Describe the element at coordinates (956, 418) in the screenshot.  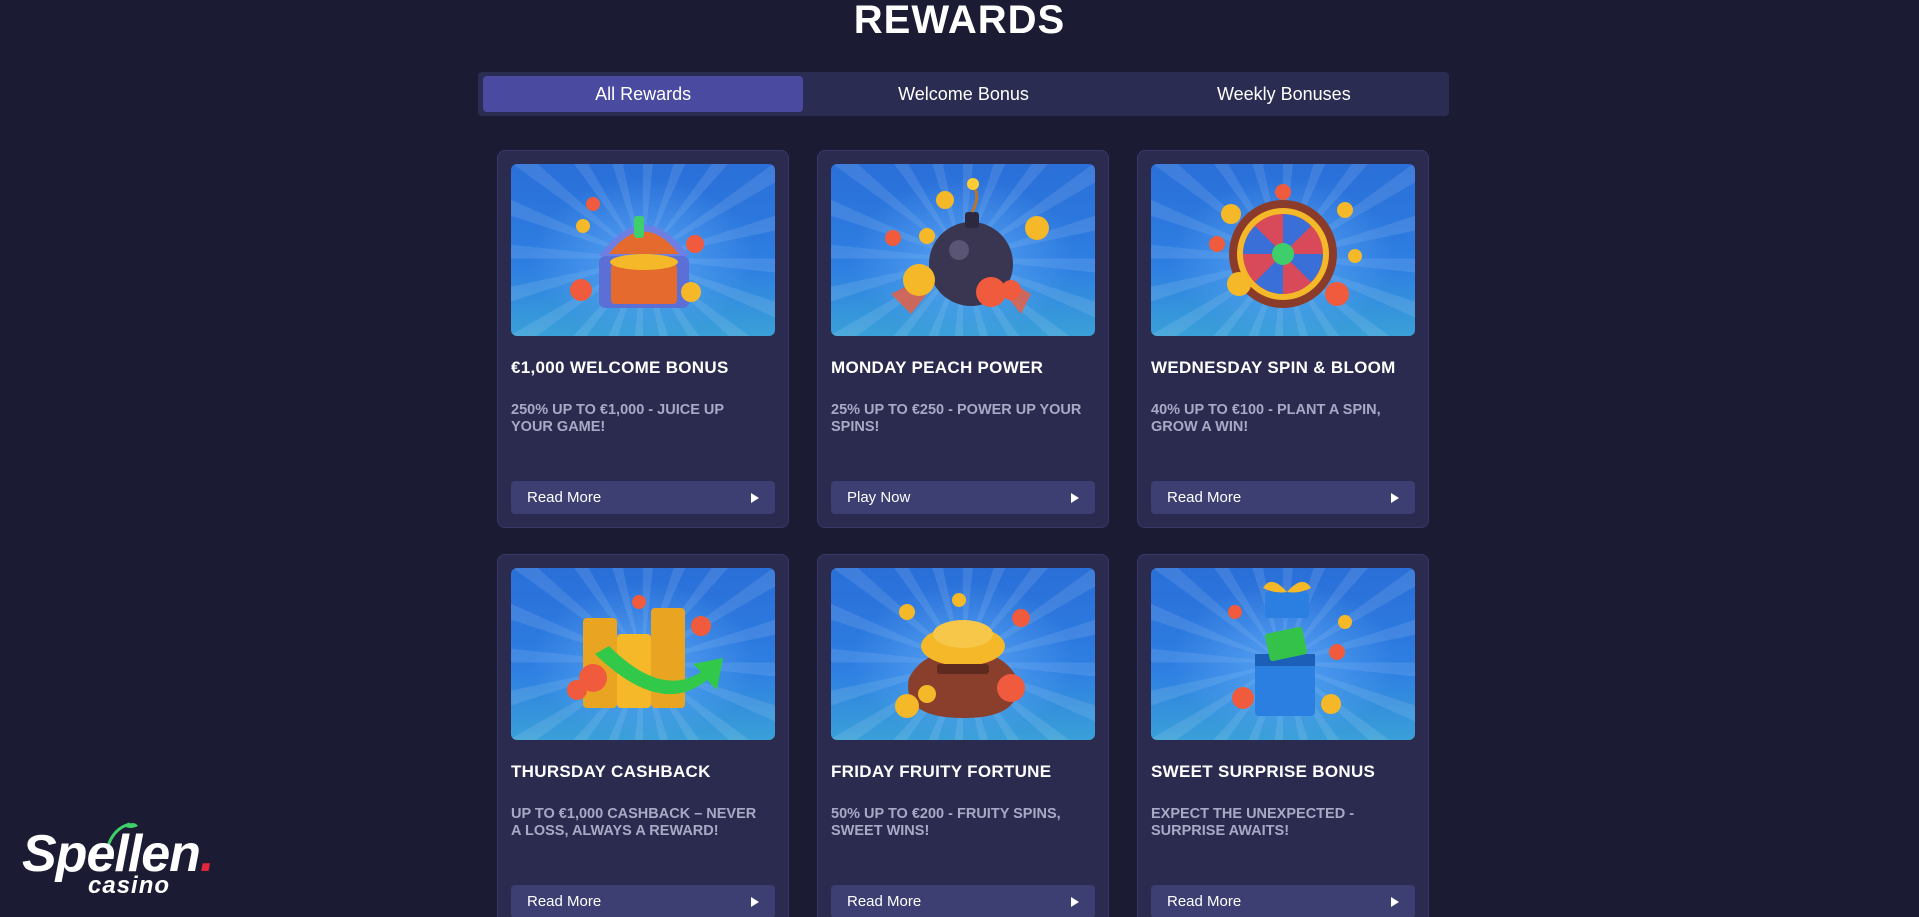
I see `card-description: 25% UP TO €250 - POWER UP YOUR SPINS!` at that location.